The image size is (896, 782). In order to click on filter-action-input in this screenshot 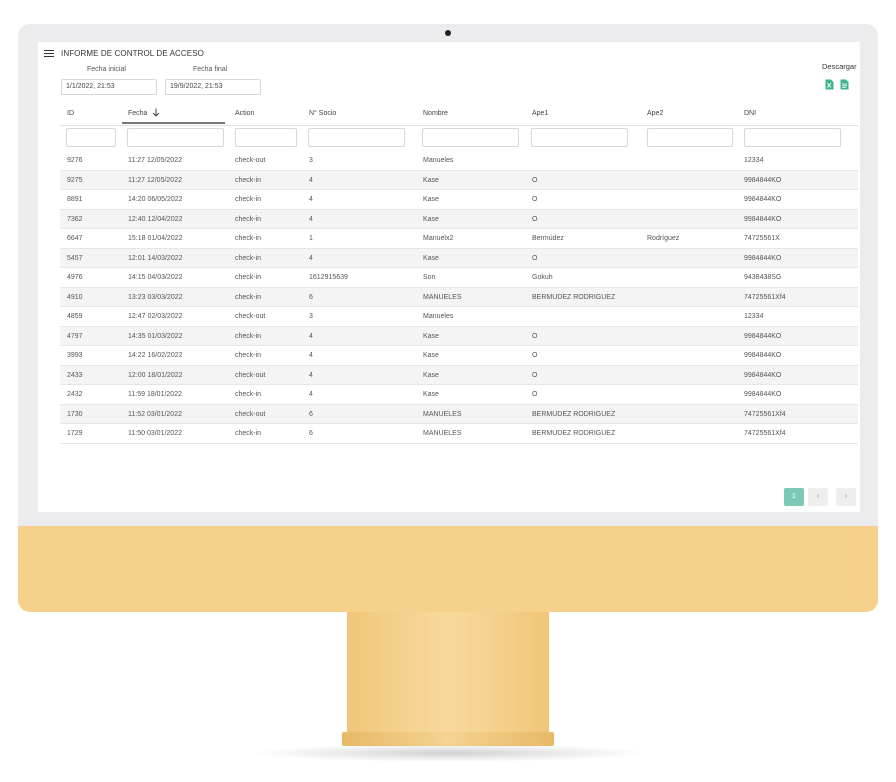, I will do `click(266, 137)`.